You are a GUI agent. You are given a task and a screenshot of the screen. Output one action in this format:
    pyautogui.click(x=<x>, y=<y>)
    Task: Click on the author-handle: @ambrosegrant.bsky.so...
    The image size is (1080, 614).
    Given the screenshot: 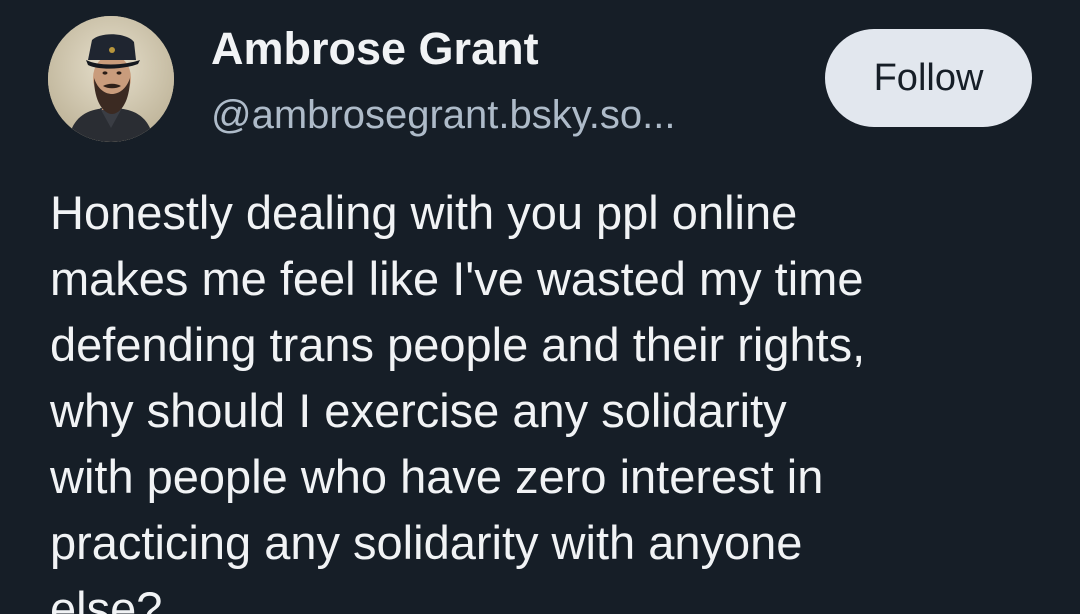 What is the action you would take?
    pyautogui.click(x=443, y=115)
    